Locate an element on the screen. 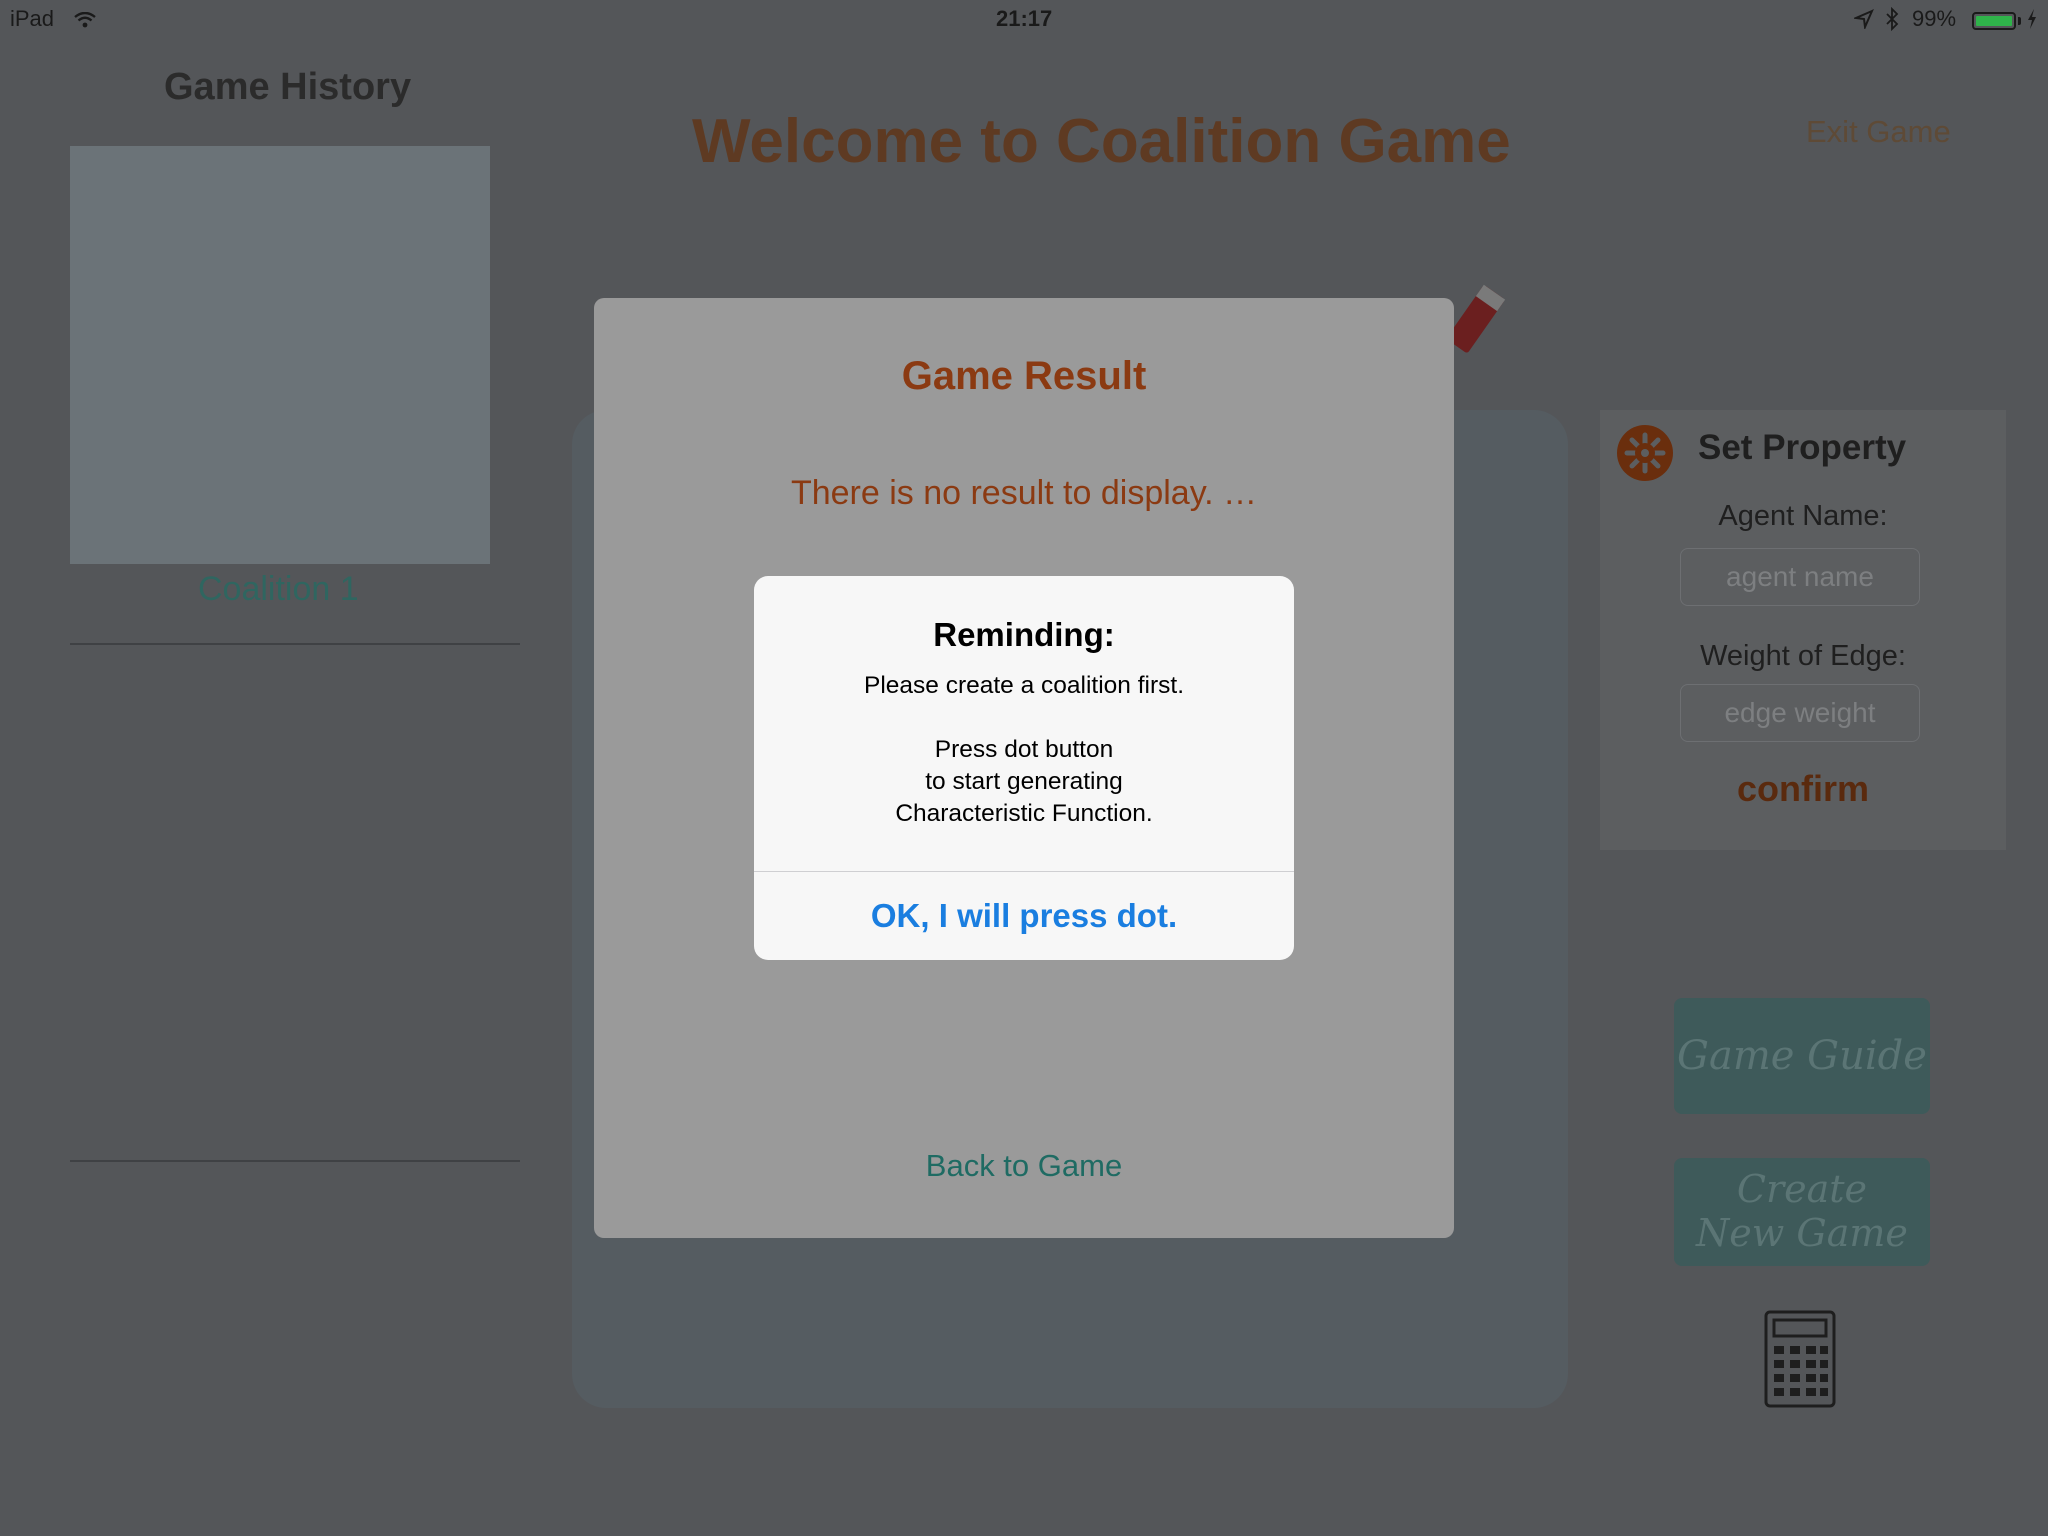 The height and width of the screenshot is (1536, 2048). history-divider-bottom is located at coordinates (295, 1161).